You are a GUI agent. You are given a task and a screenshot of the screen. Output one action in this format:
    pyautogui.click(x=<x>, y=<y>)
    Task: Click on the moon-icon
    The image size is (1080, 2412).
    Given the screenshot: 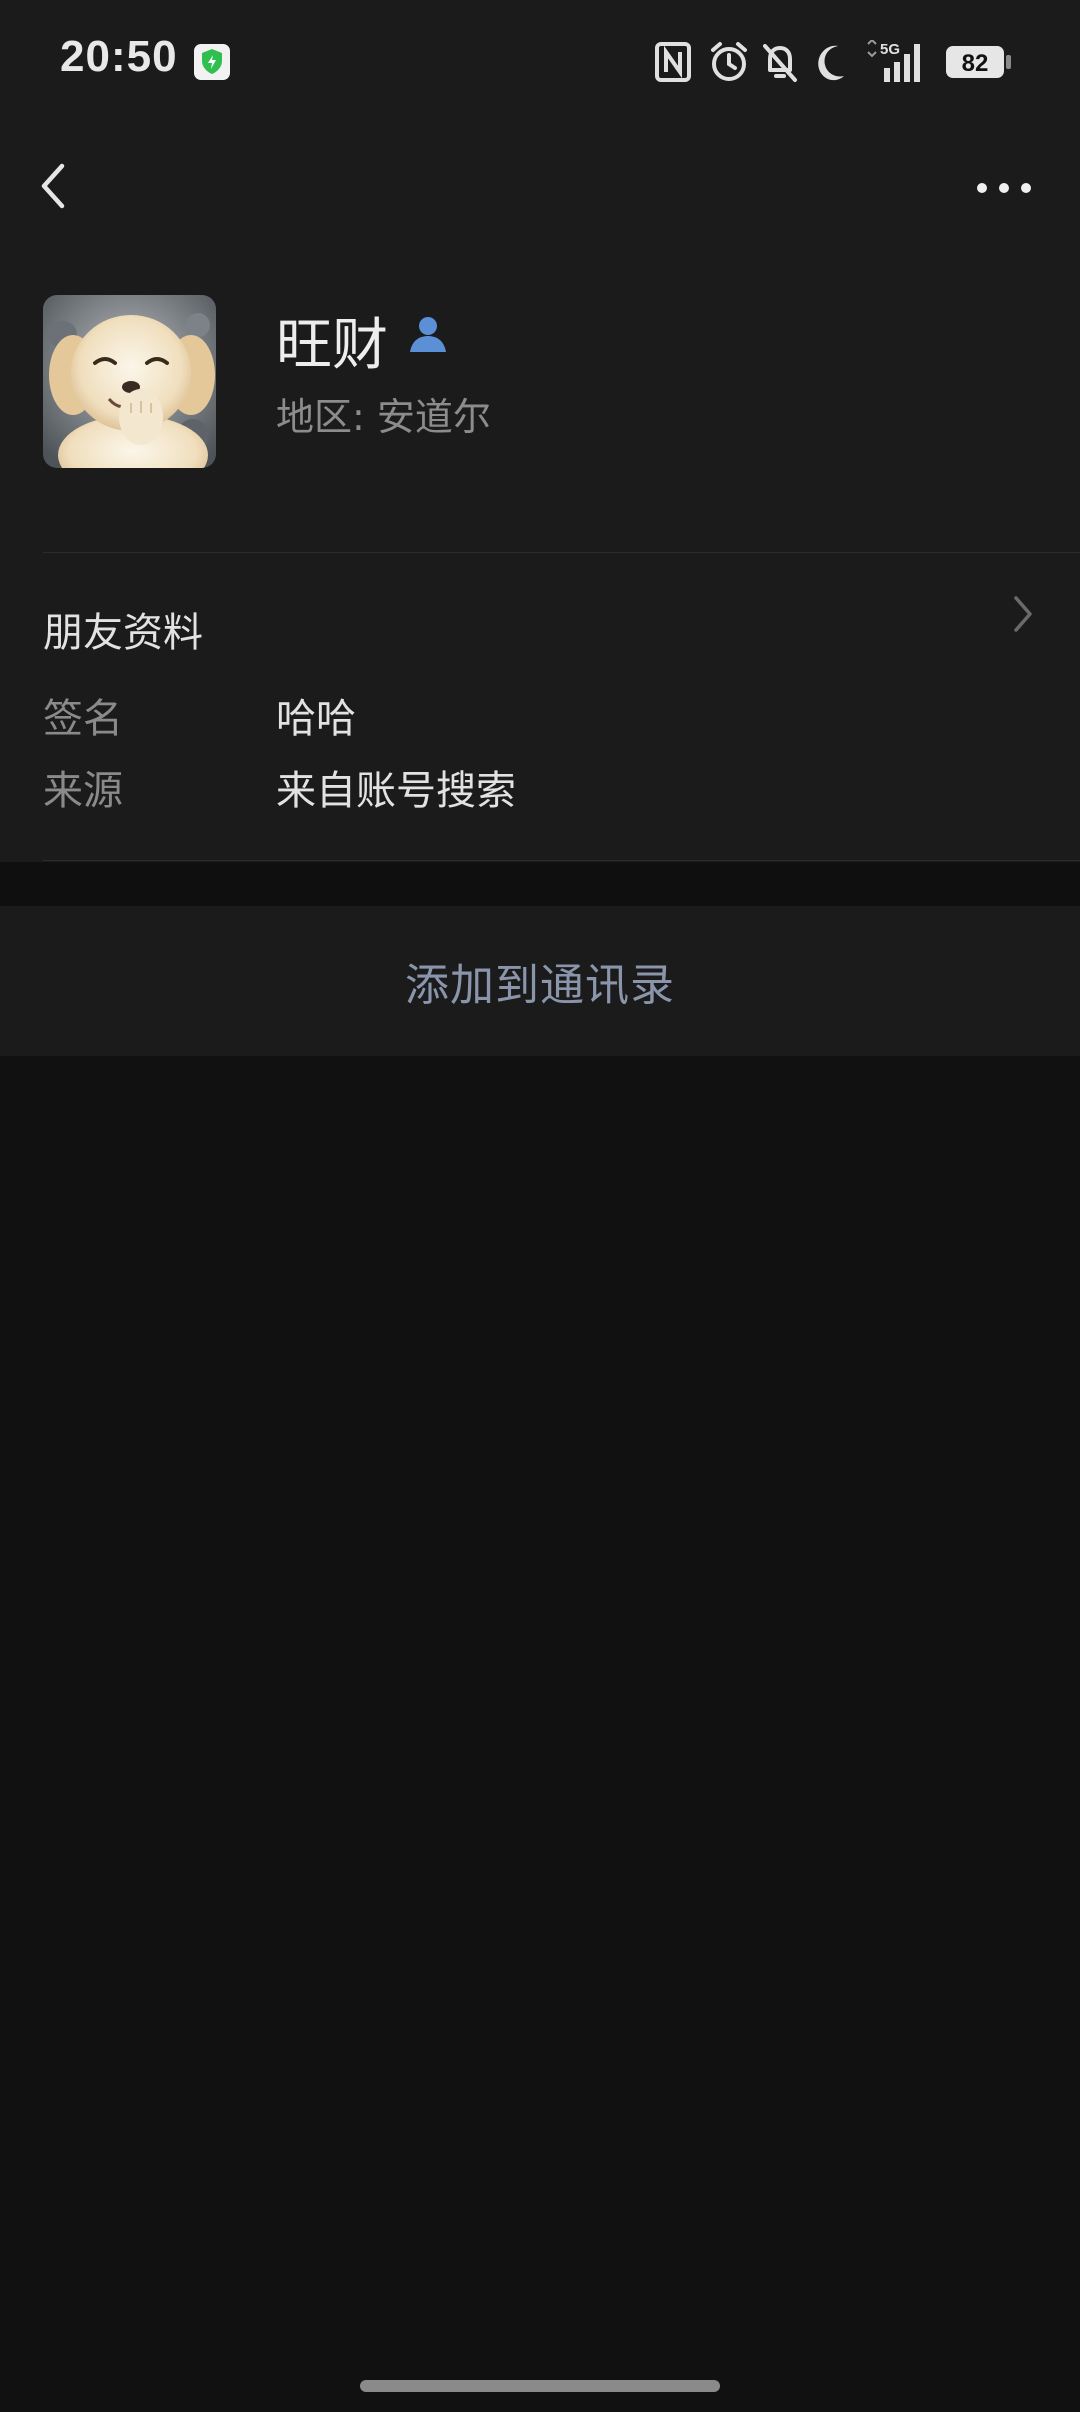 What is the action you would take?
    pyautogui.click(x=831, y=63)
    